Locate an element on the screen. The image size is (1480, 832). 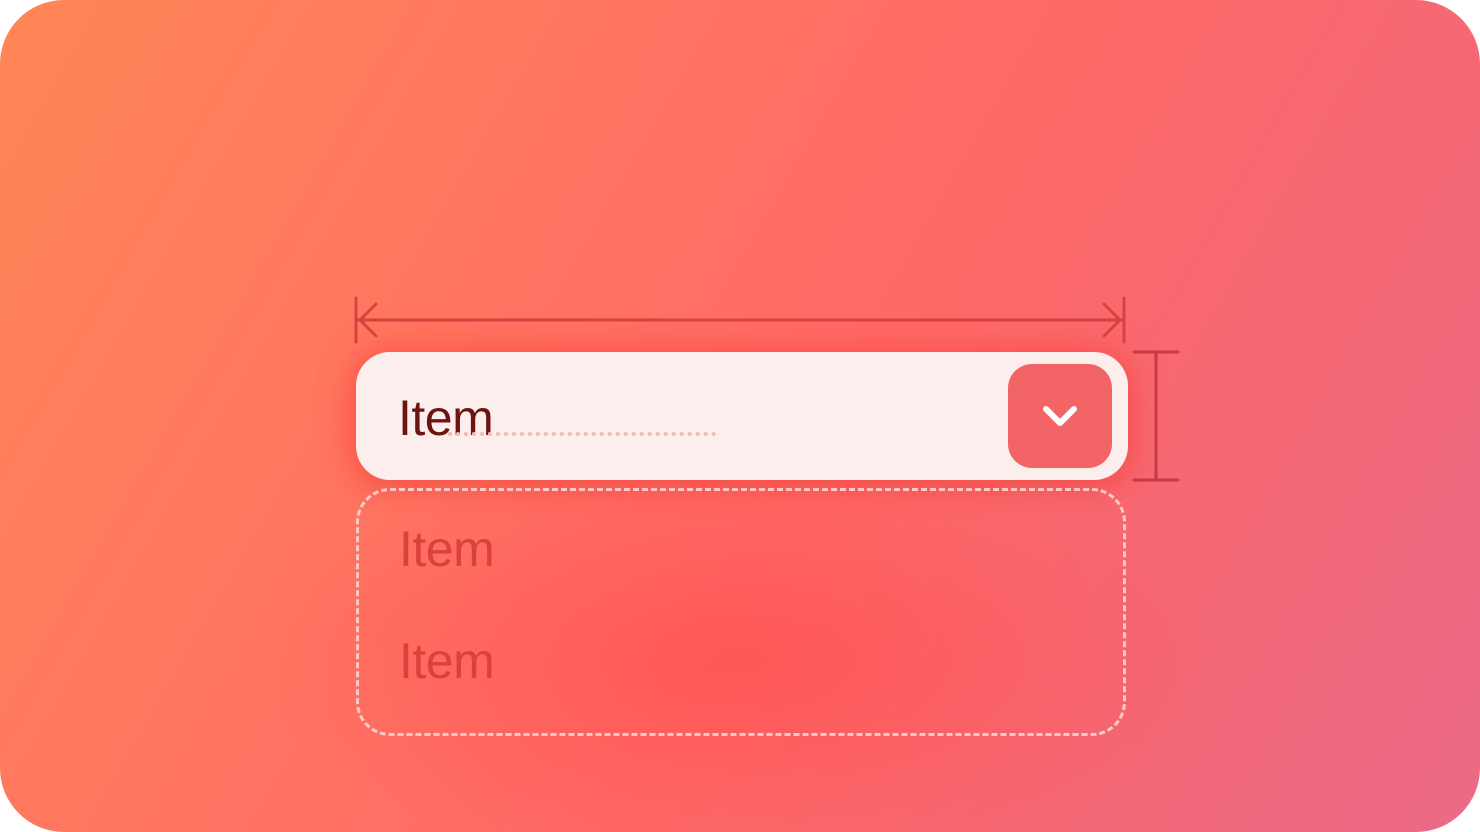
chevron-down-icon is located at coordinates (1060, 416).